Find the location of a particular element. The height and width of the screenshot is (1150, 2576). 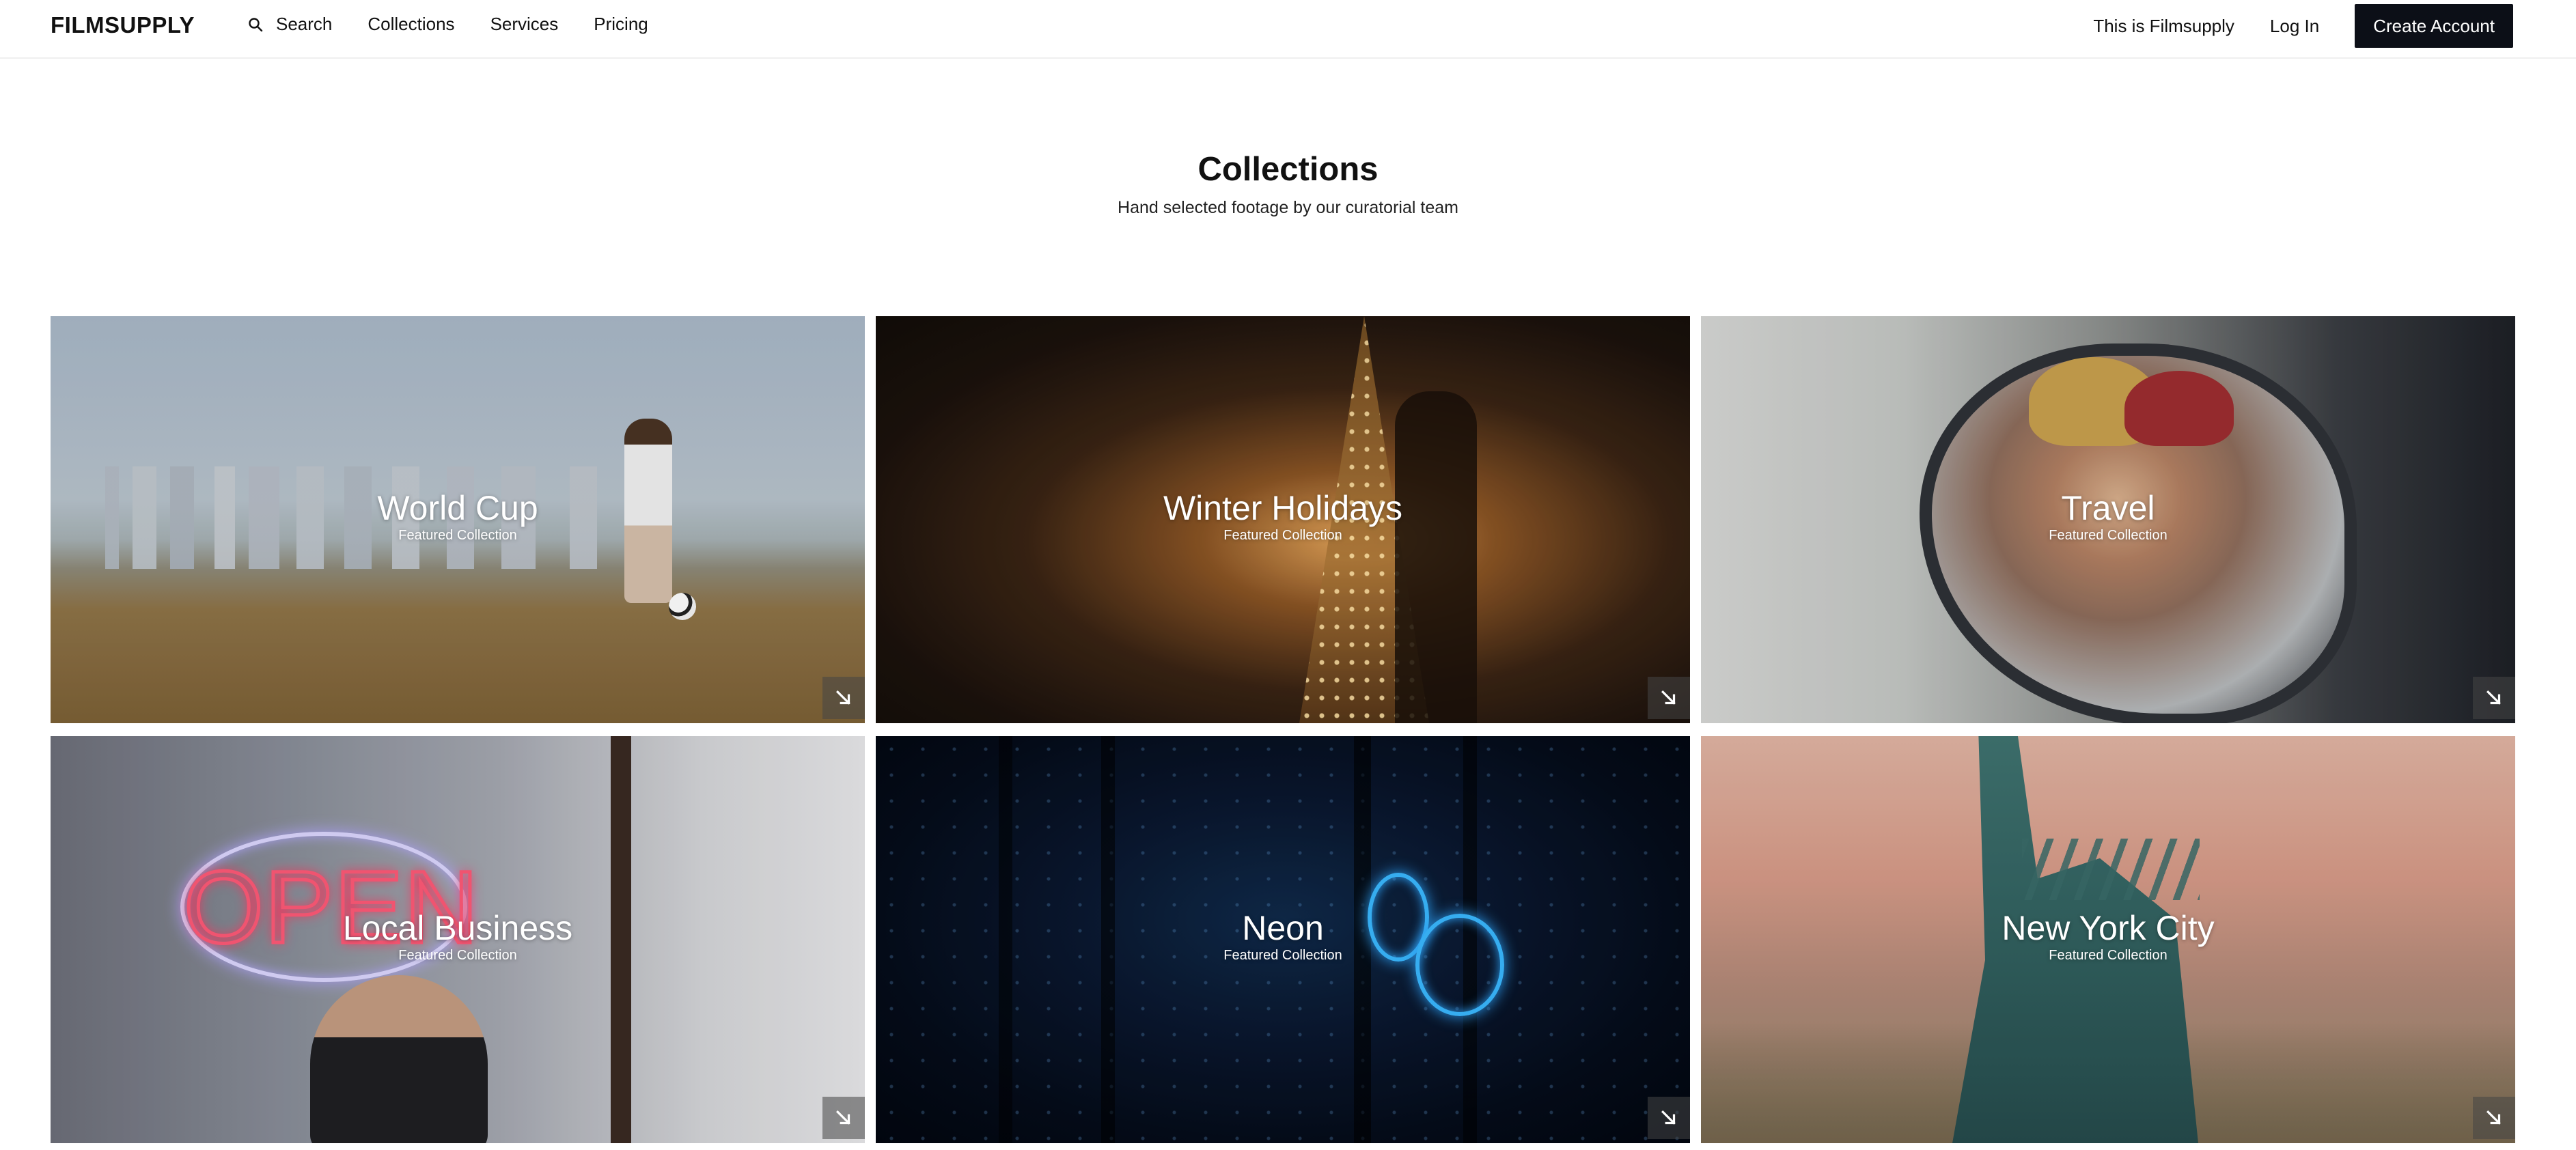

page-title: Collections is located at coordinates (1288, 169).